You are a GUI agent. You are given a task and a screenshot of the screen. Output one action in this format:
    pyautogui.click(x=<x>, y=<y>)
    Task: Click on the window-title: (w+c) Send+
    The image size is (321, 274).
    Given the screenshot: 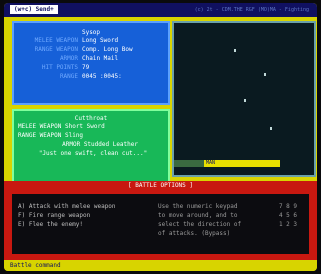 What is the action you would take?
    pyautogui.click(x=34, y=9)
    